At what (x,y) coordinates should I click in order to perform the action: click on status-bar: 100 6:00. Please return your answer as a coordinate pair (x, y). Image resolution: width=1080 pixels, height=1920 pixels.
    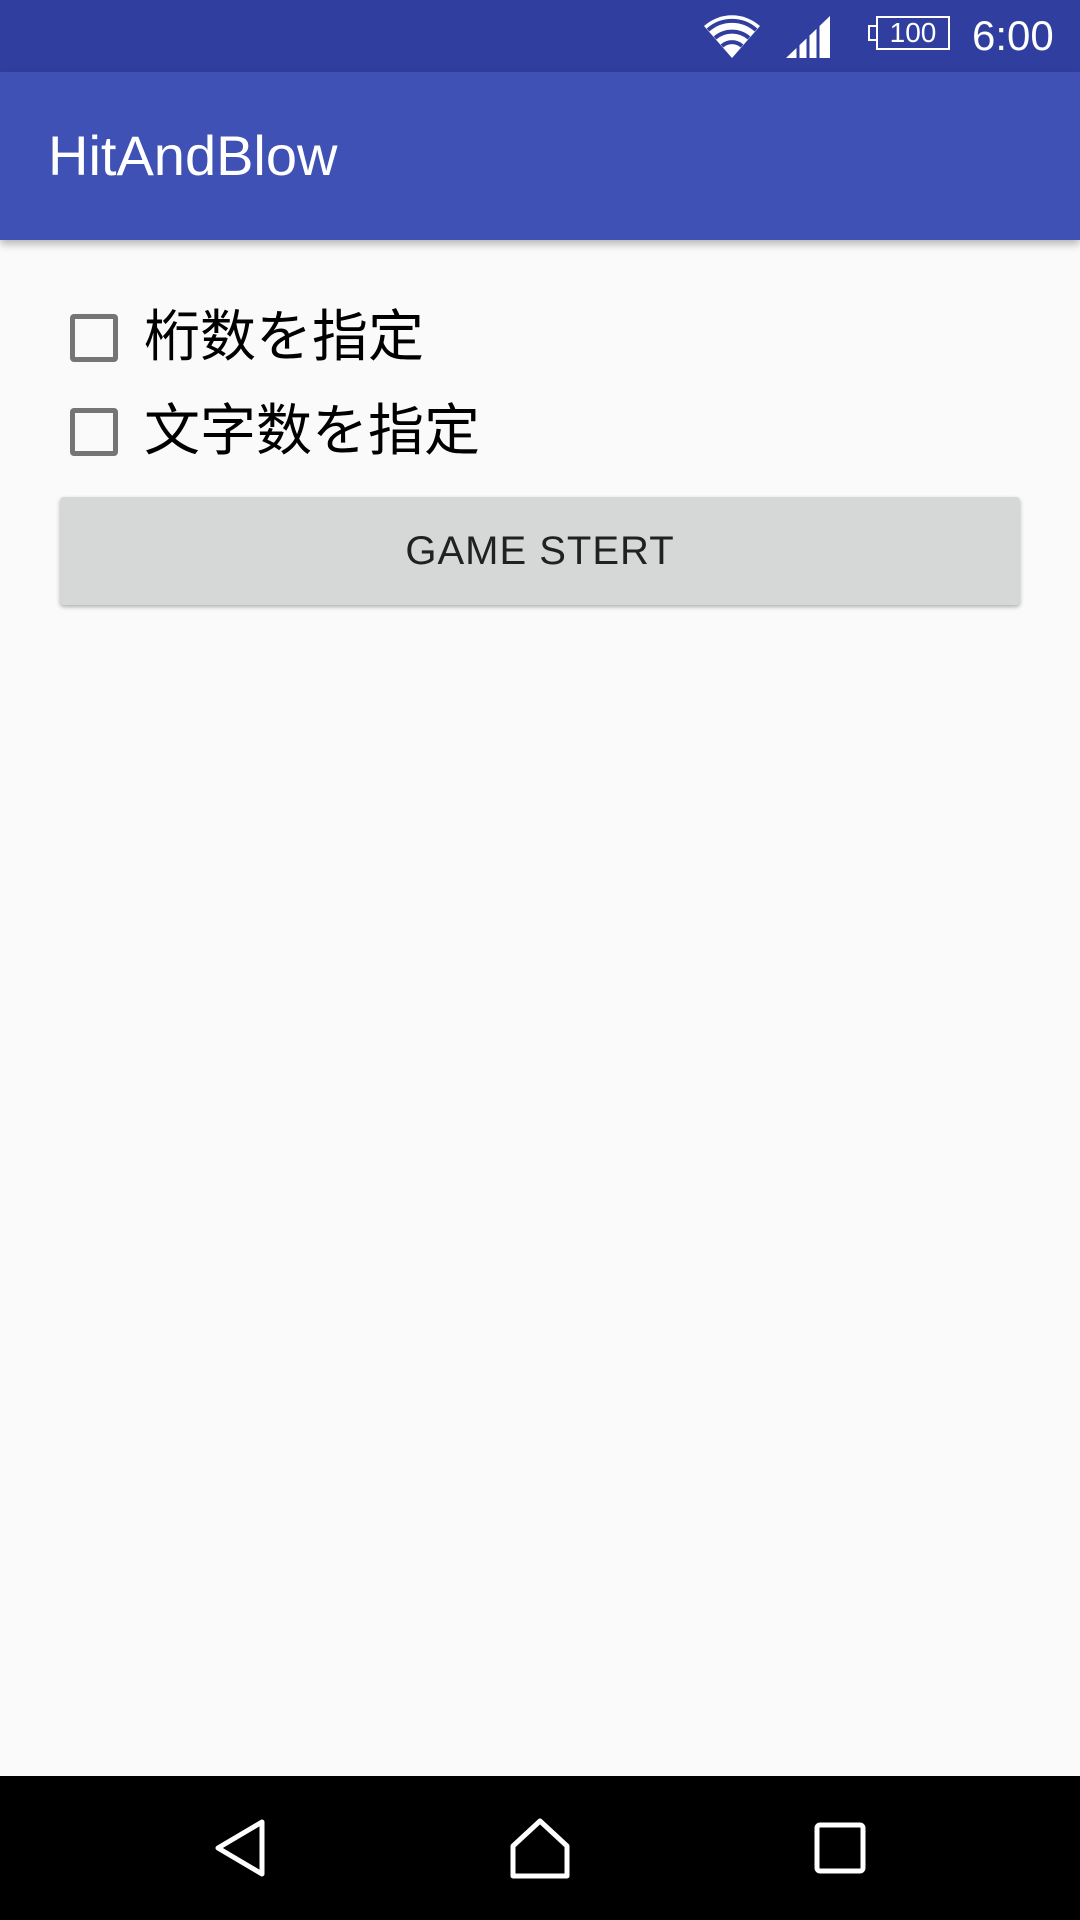
    Looking at the image, I should click on (540, 36).